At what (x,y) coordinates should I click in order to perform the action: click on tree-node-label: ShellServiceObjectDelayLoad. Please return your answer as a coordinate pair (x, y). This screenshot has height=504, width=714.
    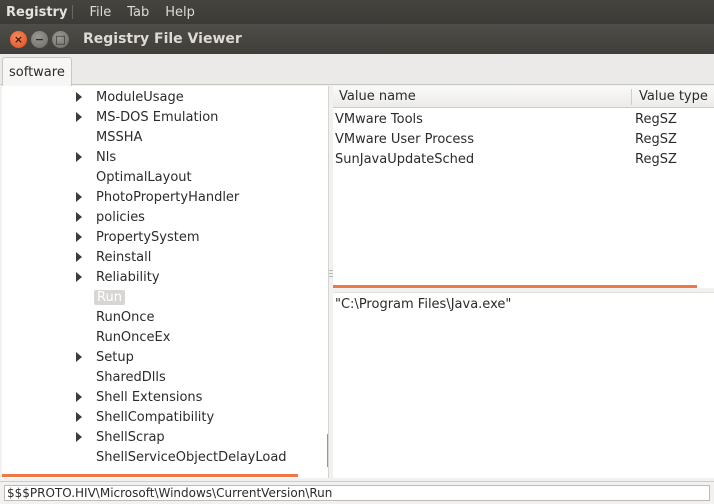
    Looking at the image, I should click on (191, 457).